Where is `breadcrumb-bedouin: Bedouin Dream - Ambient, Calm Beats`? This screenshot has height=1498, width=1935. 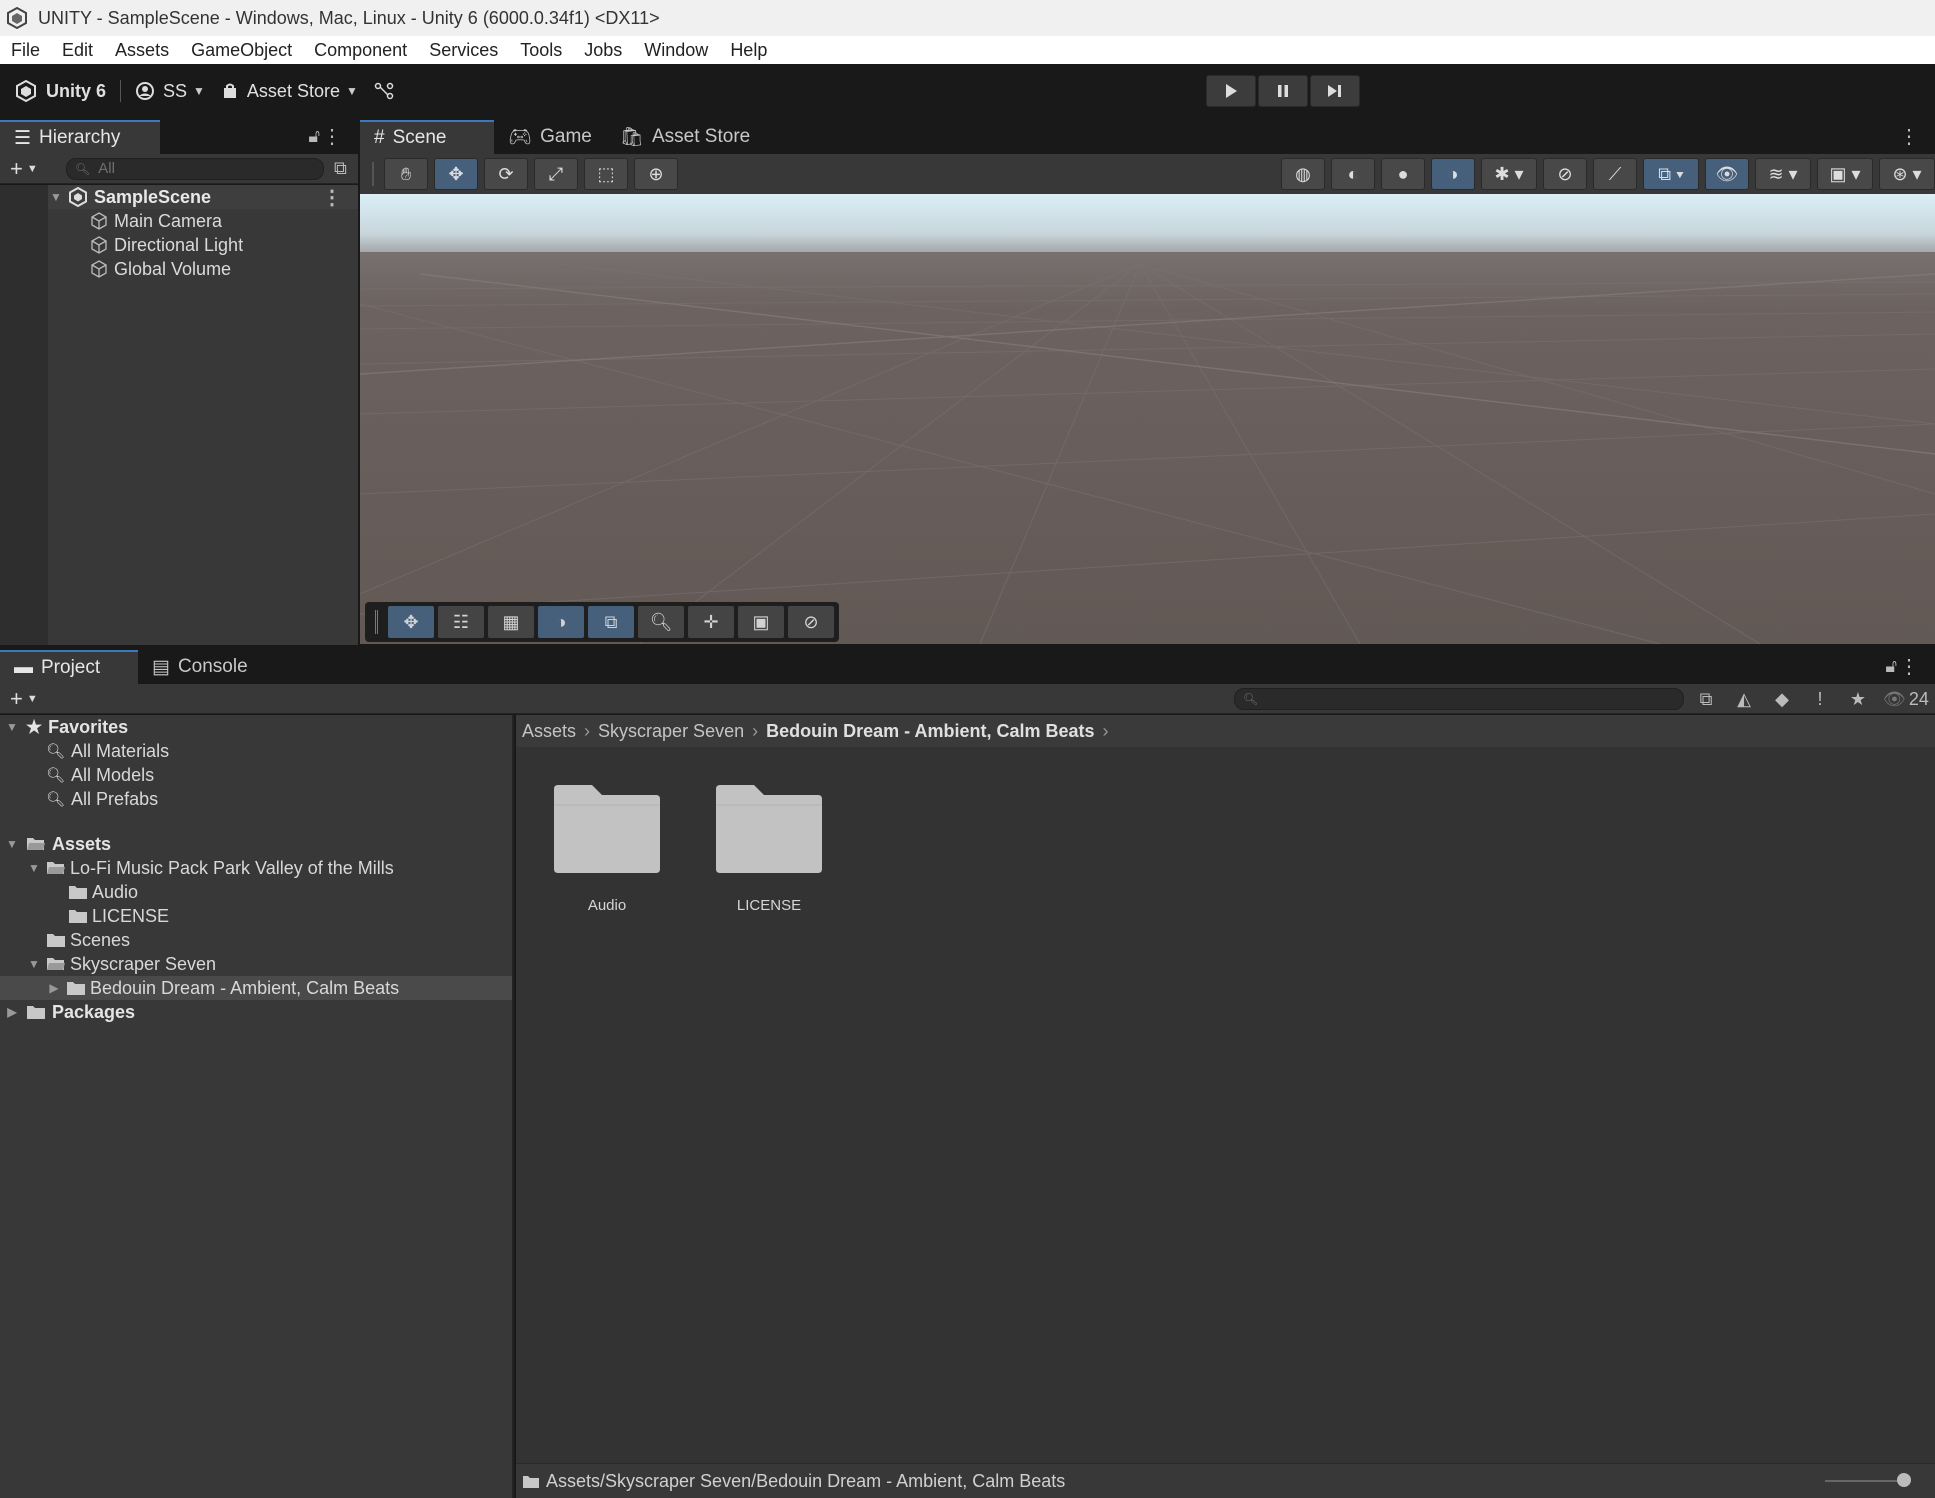
breadcrumb-bedouin: Bedouin Dream - Ambient, Calm Beats is located at coordinates (930, 731).